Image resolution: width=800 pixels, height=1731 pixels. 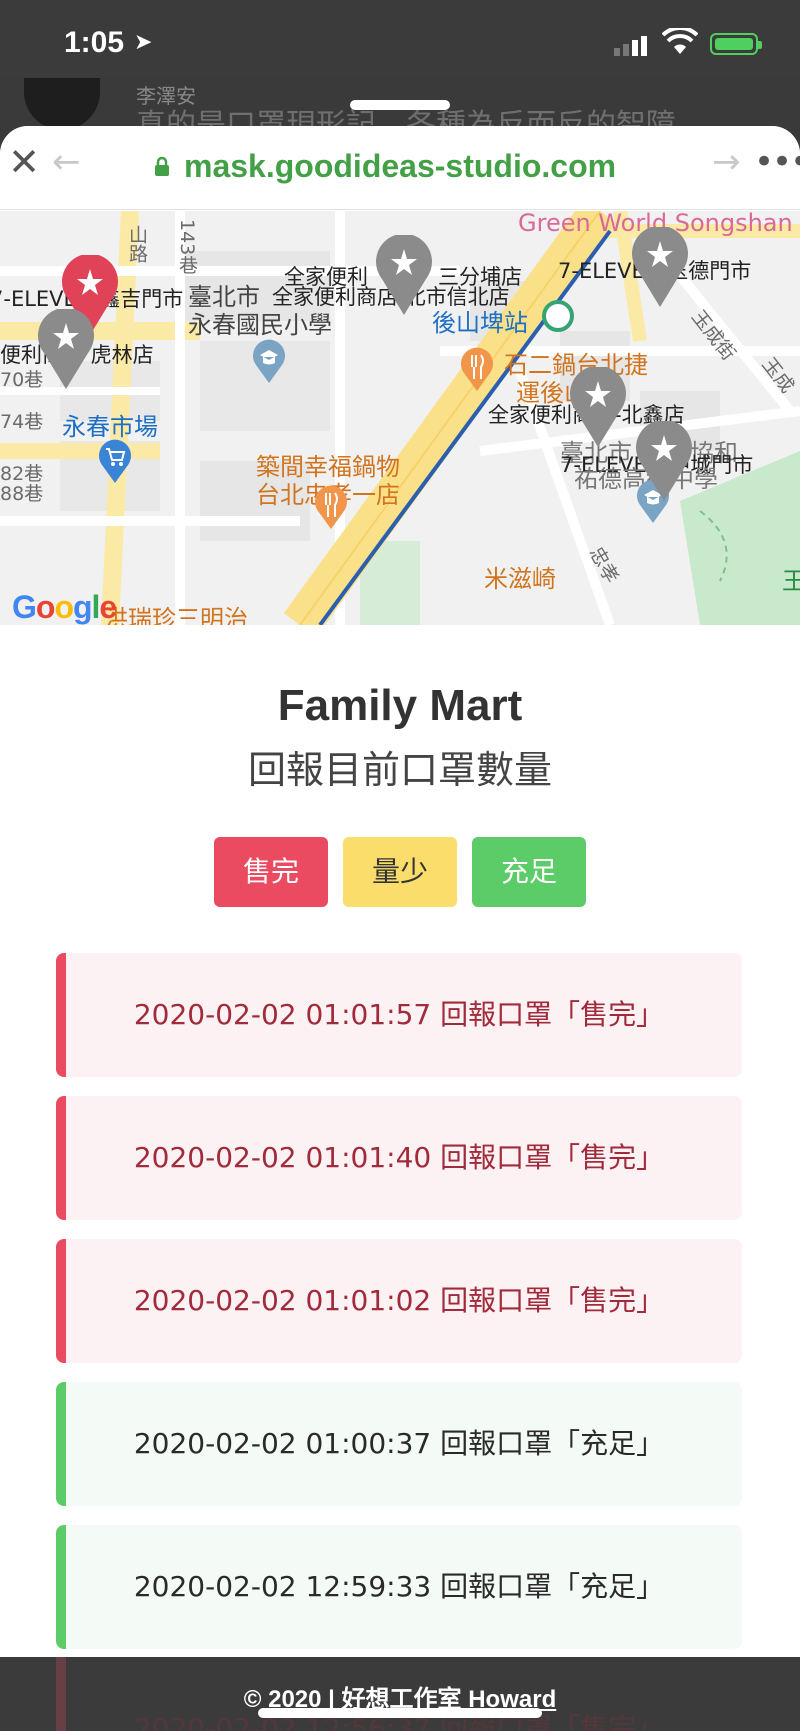 I want to click on report-item: 2020-02-02 01:01:02 回報口罩「售完」, so click(x=399, y=1301).